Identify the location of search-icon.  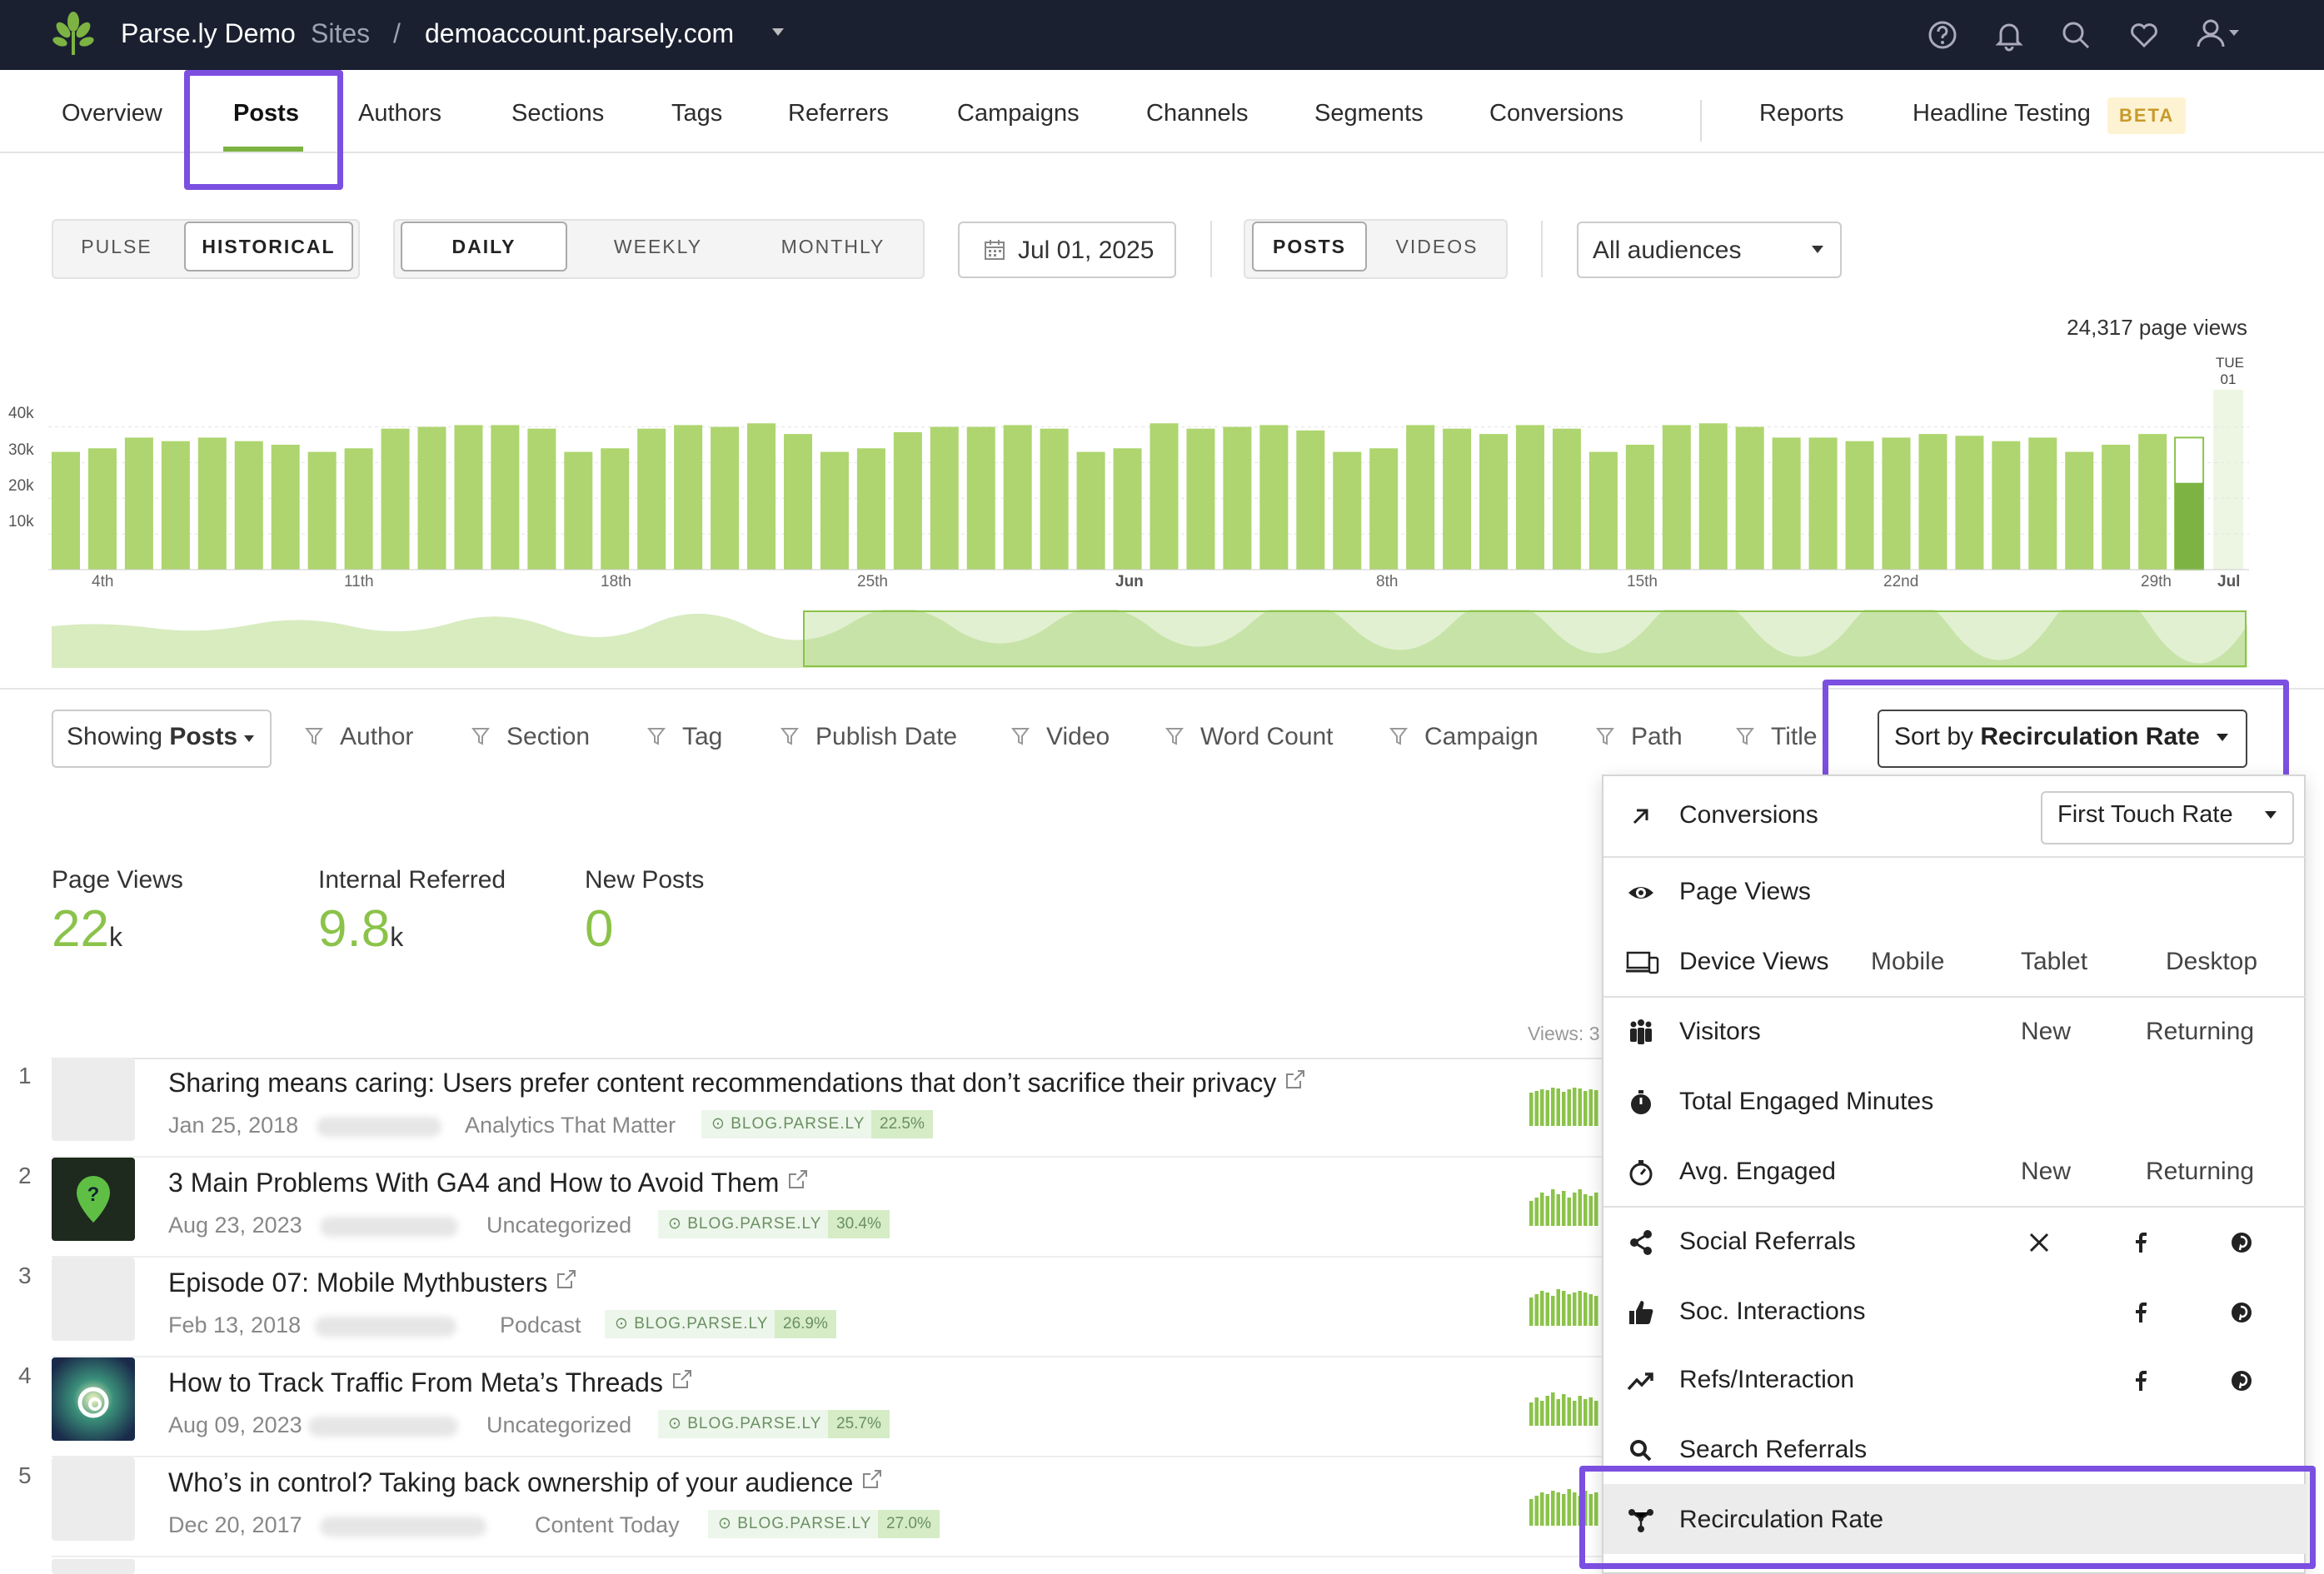
(2075, 35).